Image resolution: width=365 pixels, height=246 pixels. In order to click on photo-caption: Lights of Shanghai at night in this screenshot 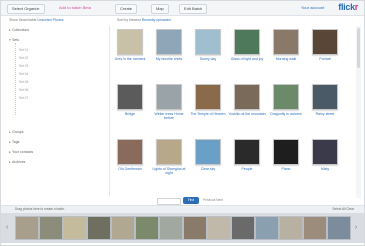, I will do `click(169, 171)`.